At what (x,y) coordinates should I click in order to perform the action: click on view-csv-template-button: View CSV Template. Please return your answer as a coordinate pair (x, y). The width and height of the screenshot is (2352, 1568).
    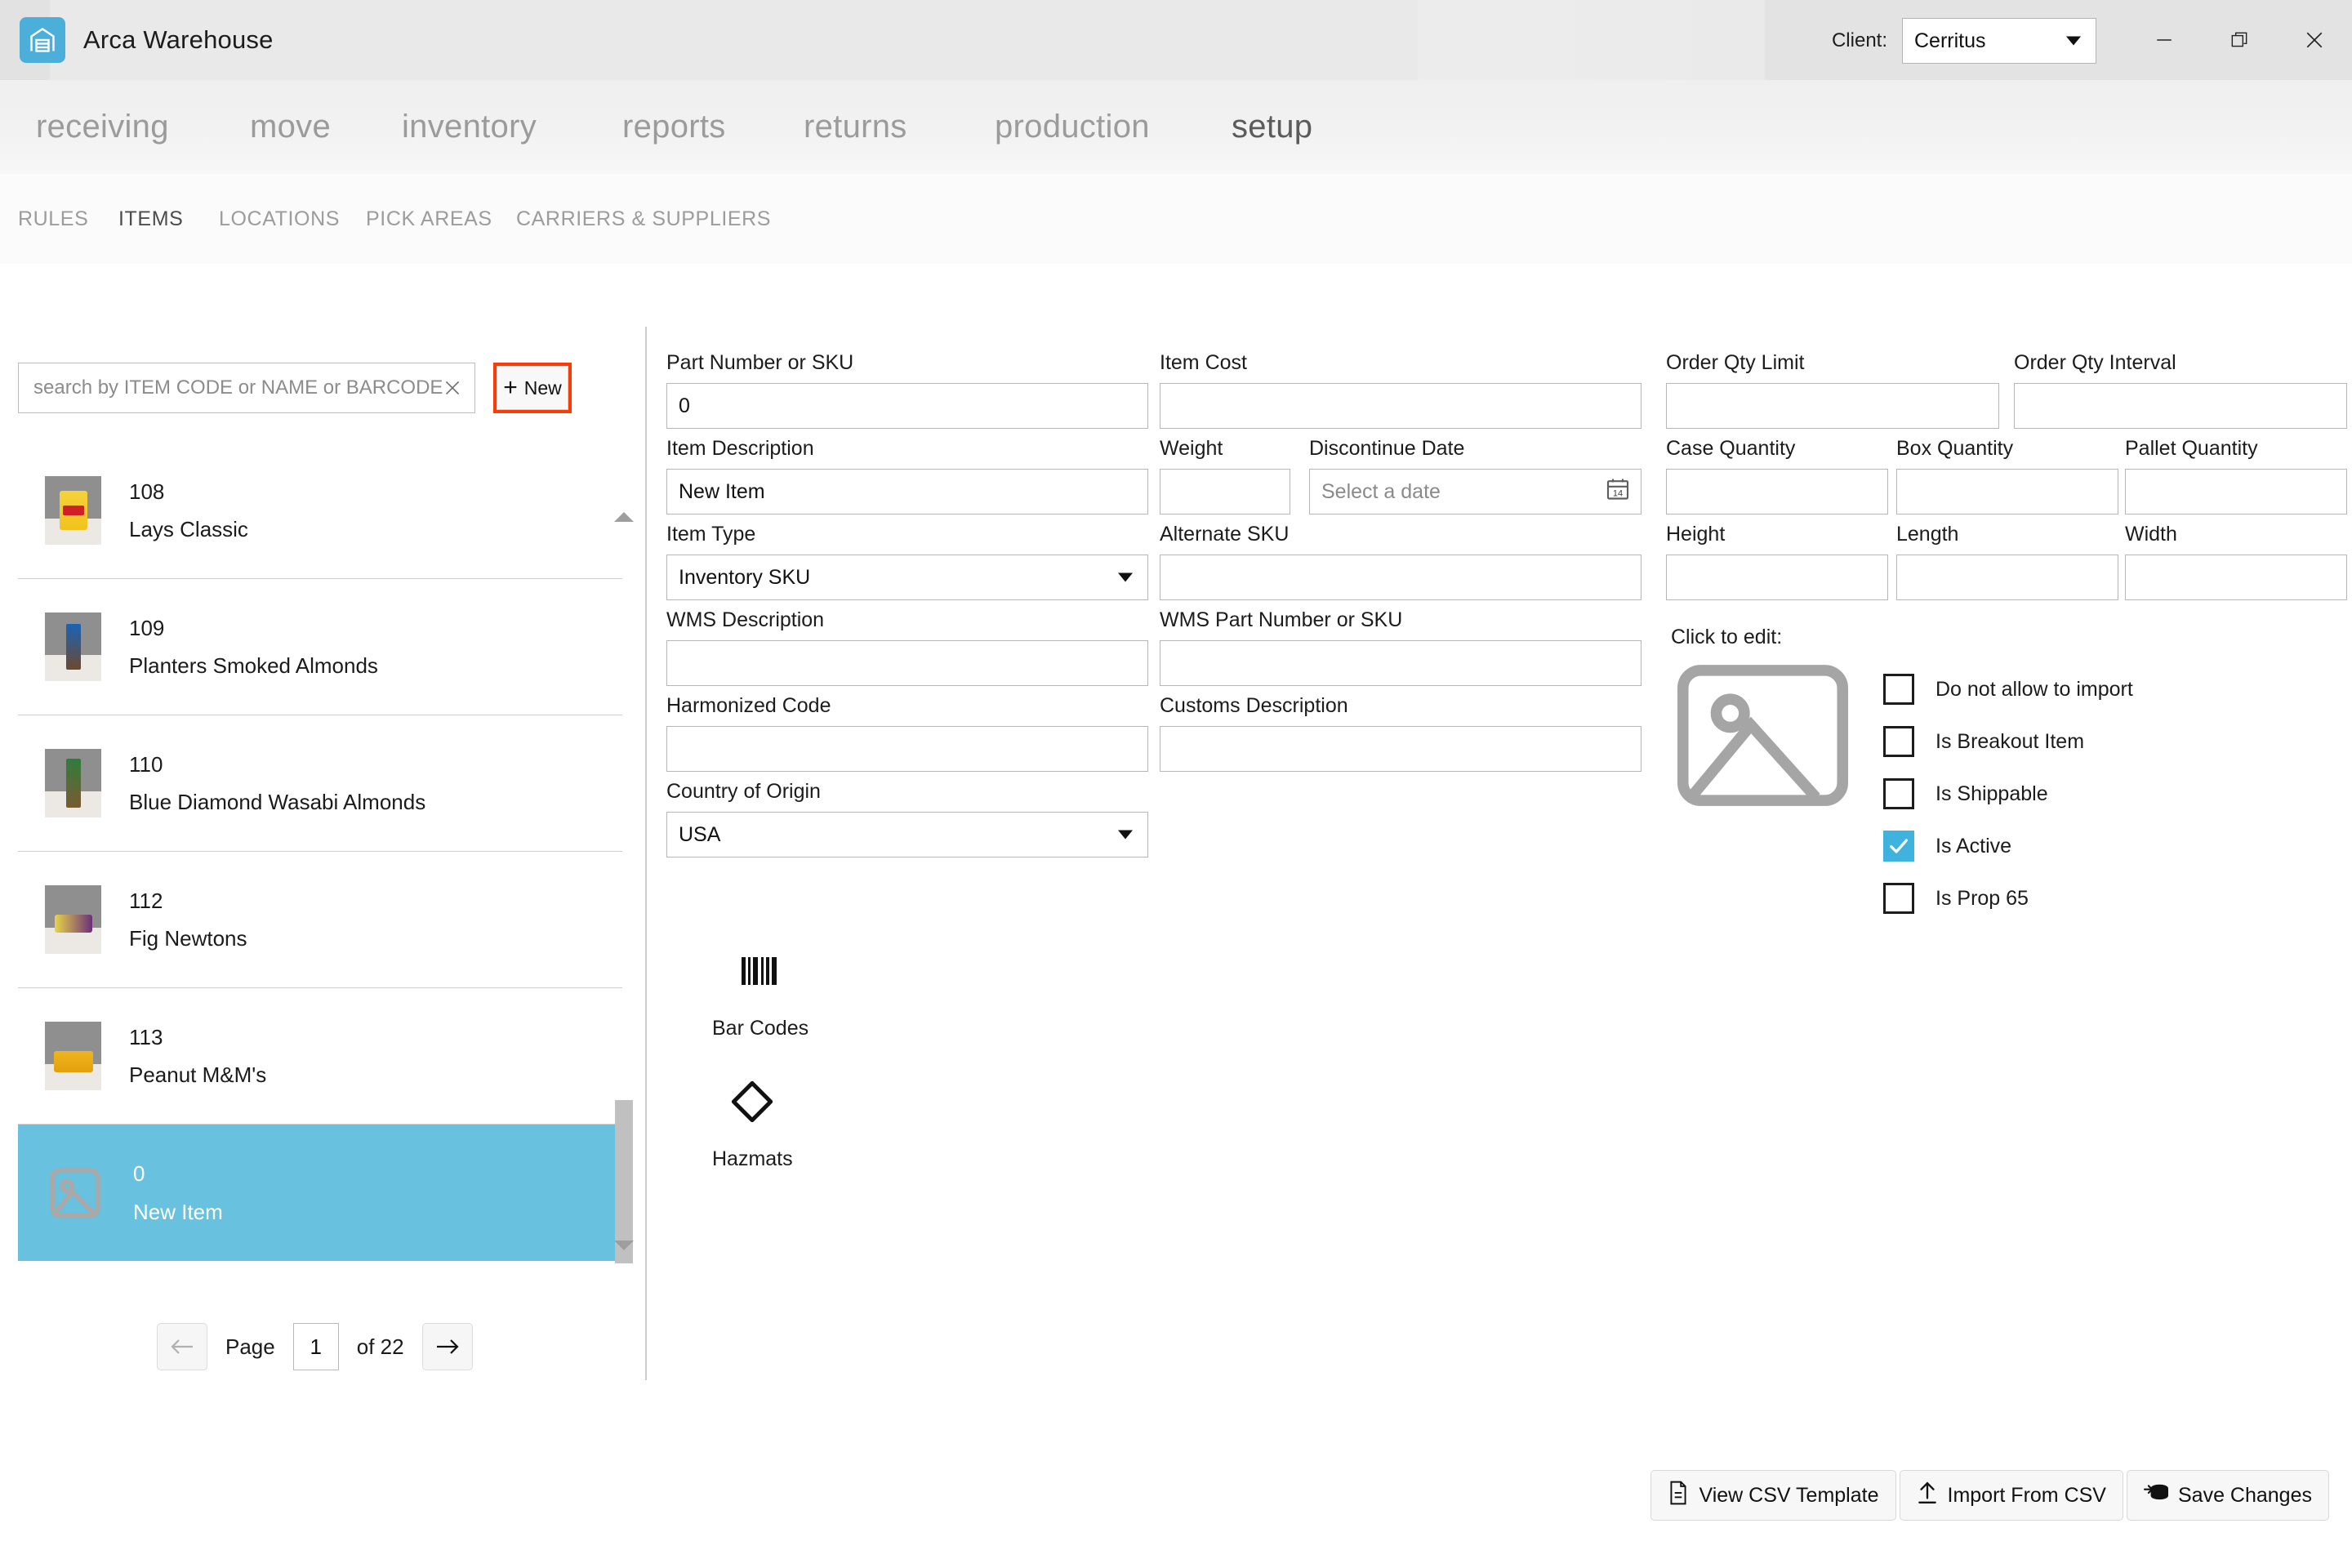
    Looking at the image, I should click on (1773, 1495).